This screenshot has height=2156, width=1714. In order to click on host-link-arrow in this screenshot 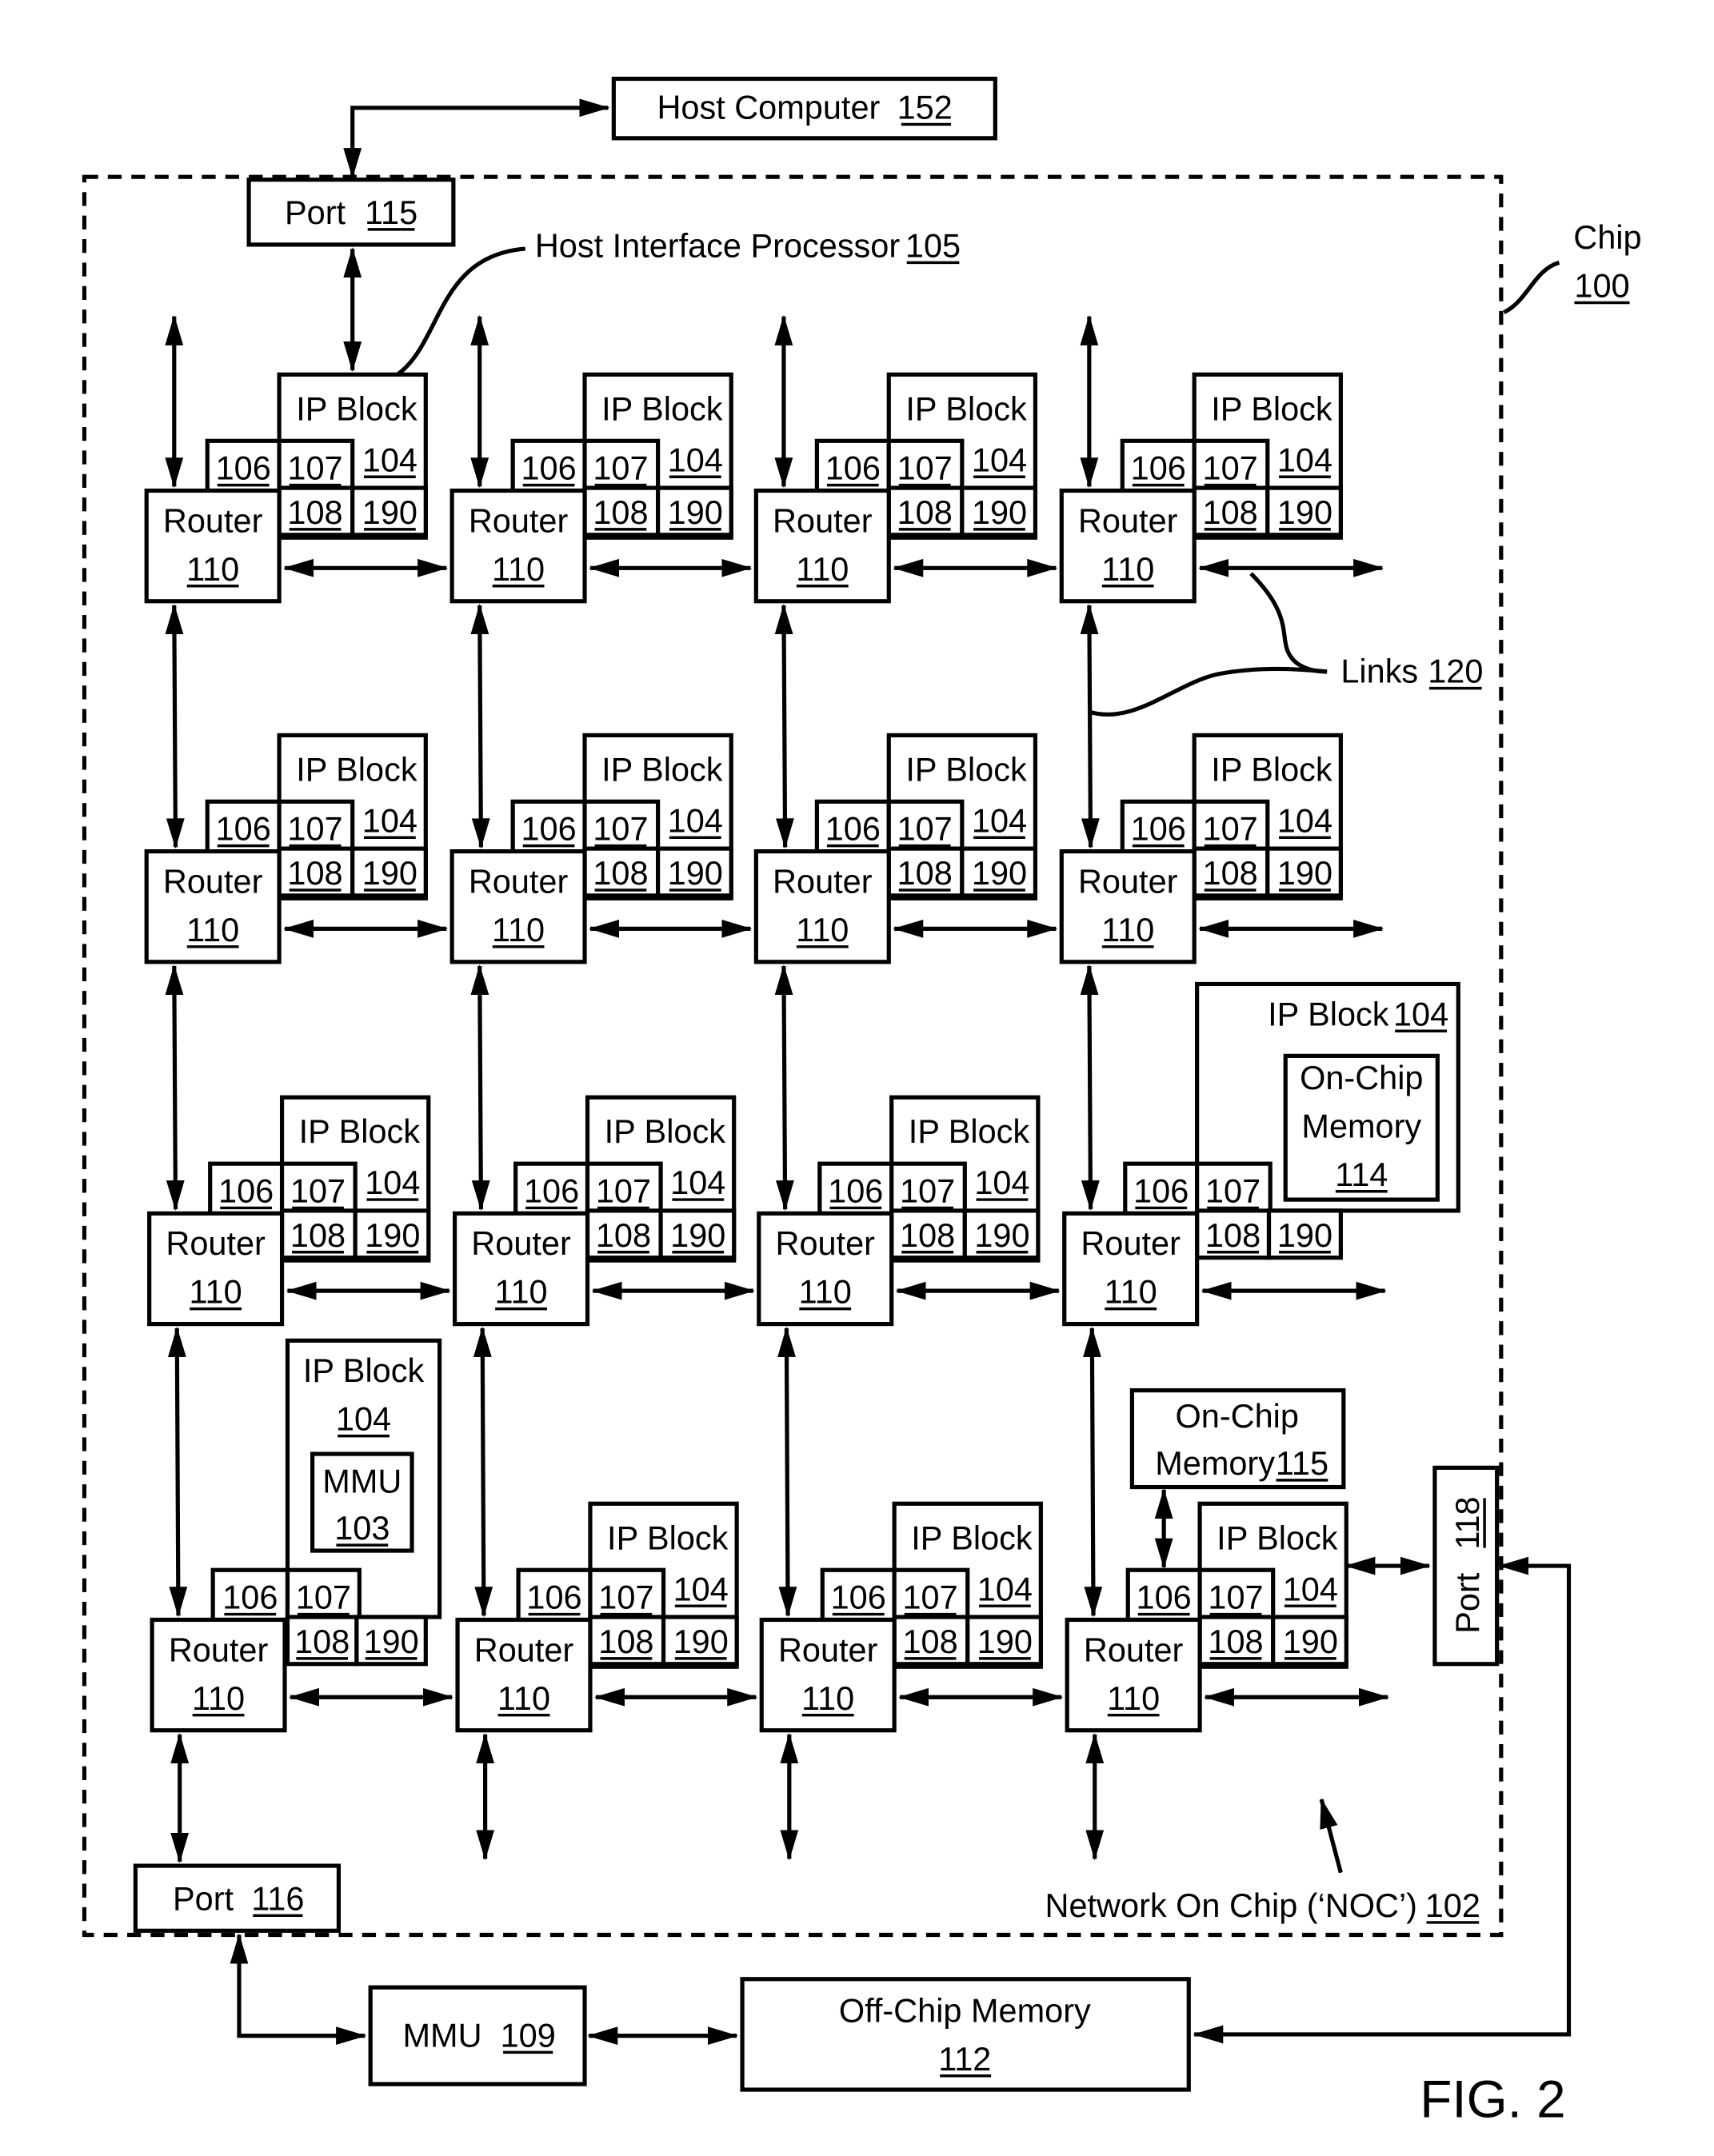, I will do `click(476, 139)`.